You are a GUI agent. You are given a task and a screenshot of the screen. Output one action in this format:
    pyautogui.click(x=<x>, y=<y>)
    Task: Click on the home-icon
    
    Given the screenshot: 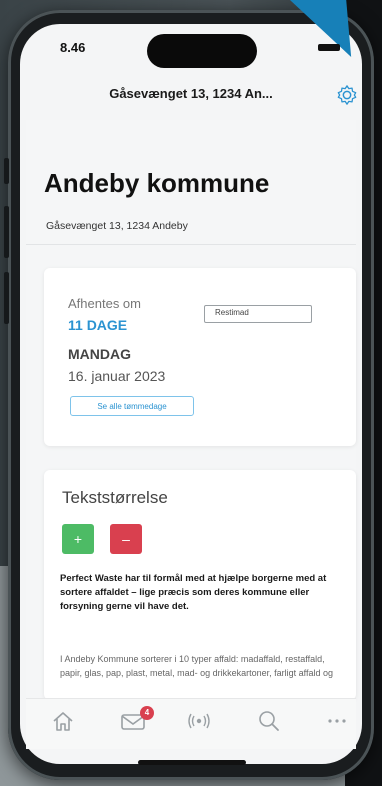 What is the action you would take?
    pyautogui.click(x=63, y=721)
    